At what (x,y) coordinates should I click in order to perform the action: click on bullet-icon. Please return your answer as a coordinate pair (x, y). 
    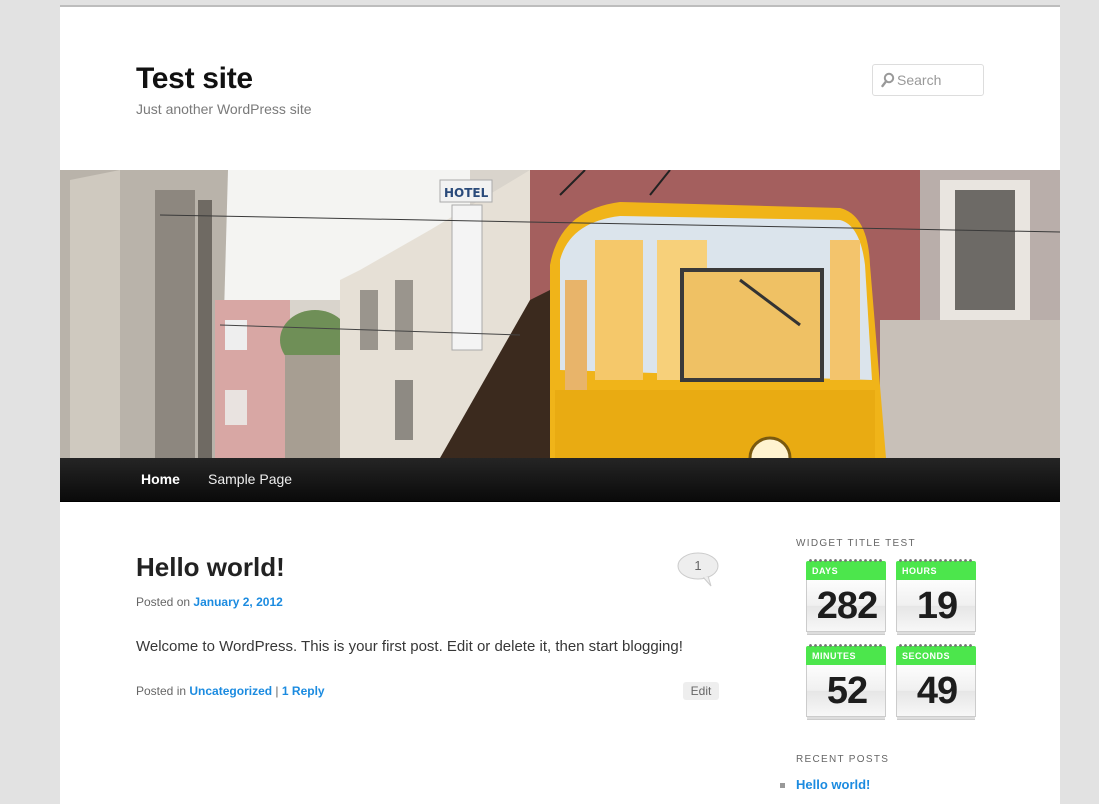
    Looking at the image, I should click on (782, 785).